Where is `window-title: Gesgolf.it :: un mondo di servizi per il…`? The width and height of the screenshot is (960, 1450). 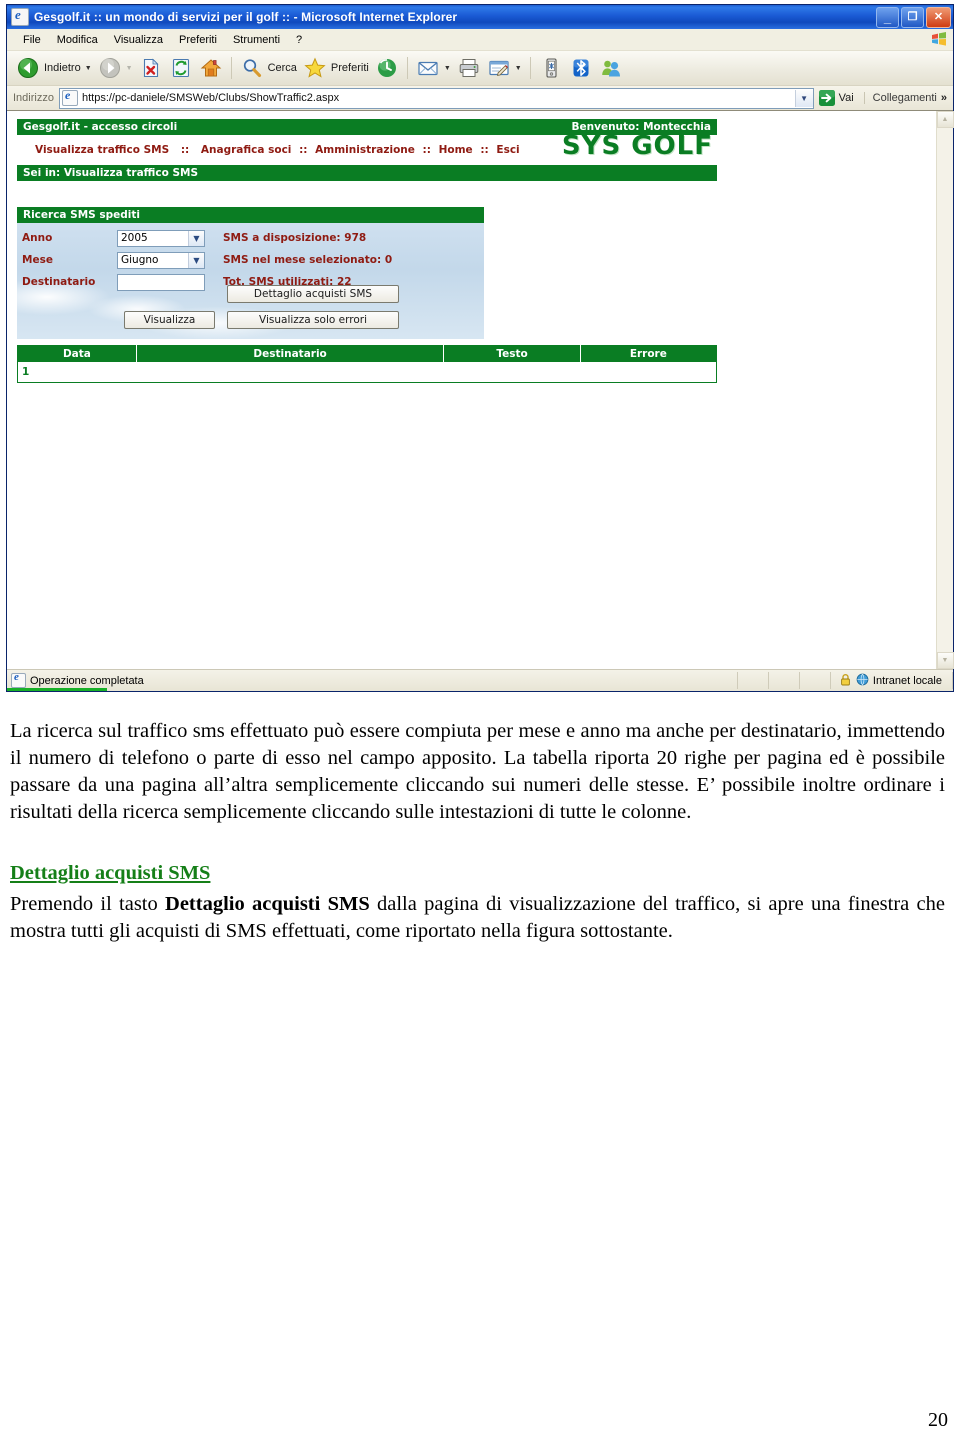 window-title: Gesgolf.it :: un mondo di servizi per il… is located at coordinates (246, 17).